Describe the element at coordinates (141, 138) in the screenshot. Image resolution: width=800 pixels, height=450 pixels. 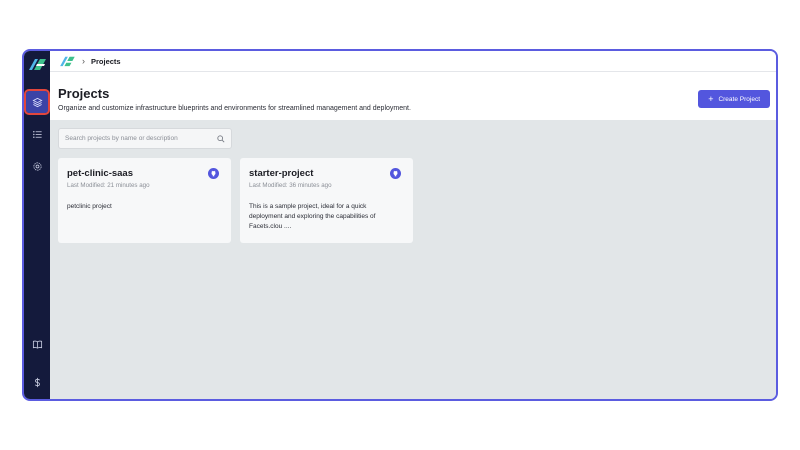
I see `search-input` at that location.